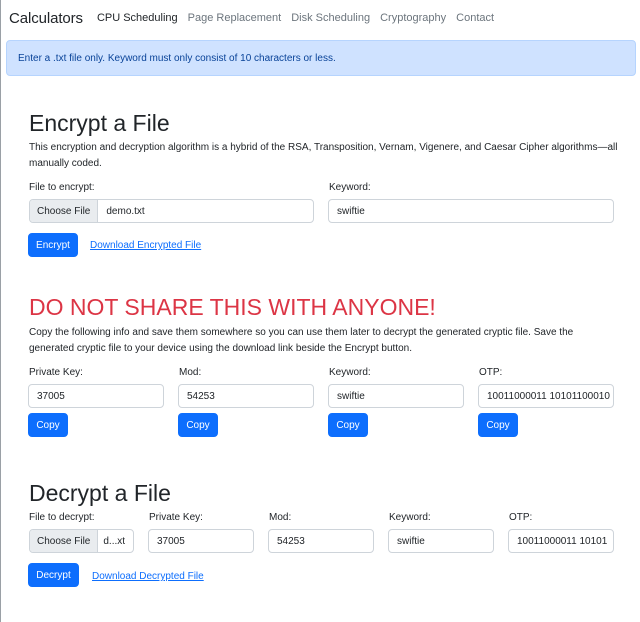 Image resolution: width=640 pixels, height=622 pixels. I want to click on file-to-decrypt-label: File to decrypt:, so click(62, 517).